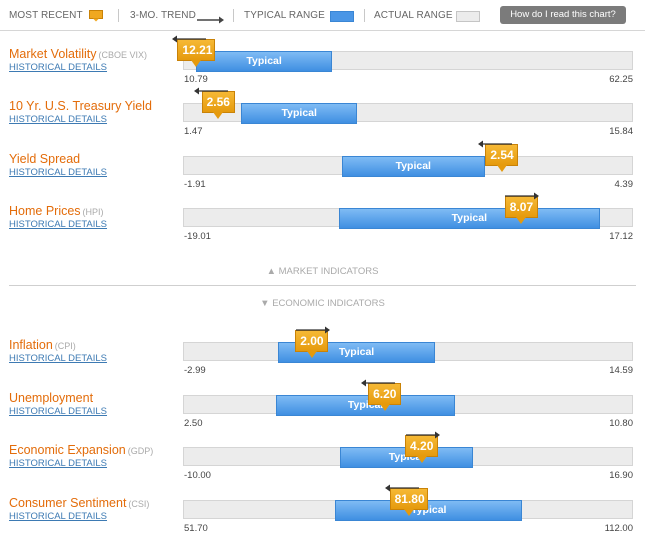 This screenshot has width=645, height=551. Describe the element at coordinates (123, 55) in the screenshot. I see `indicator-abbreviation: (CBOE VIX)` at that location.